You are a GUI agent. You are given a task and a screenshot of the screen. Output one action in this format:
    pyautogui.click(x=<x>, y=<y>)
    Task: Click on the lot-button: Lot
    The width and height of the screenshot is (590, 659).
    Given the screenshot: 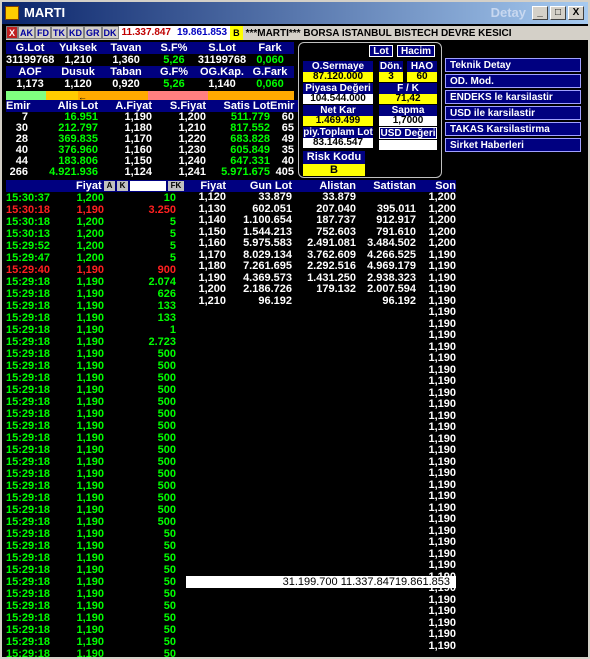 What is the action you would take?
    pyautogui.click(x=381, y=51)
    